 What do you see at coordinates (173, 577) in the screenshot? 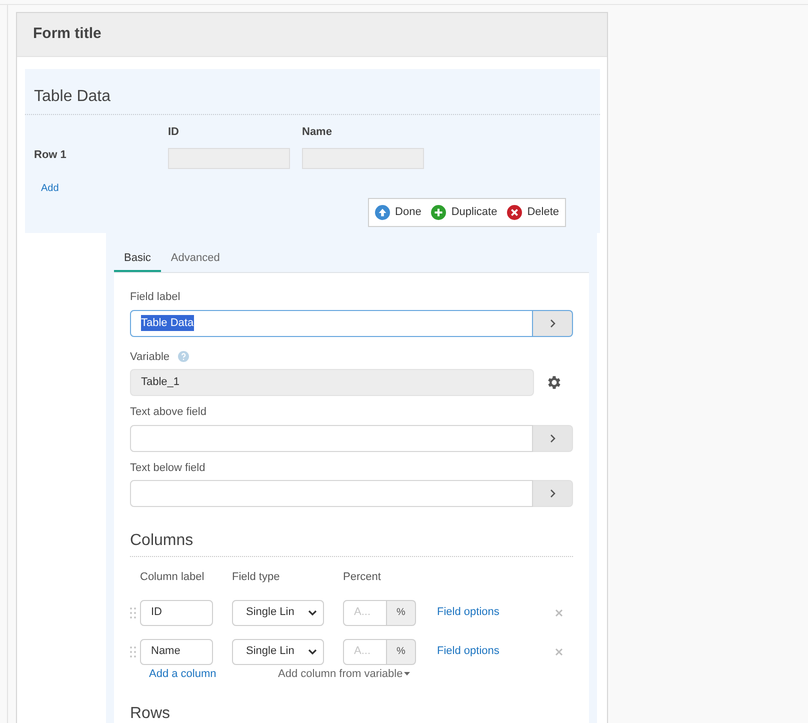
I see `column-heading: Column label` at bounding box center [173, 577].